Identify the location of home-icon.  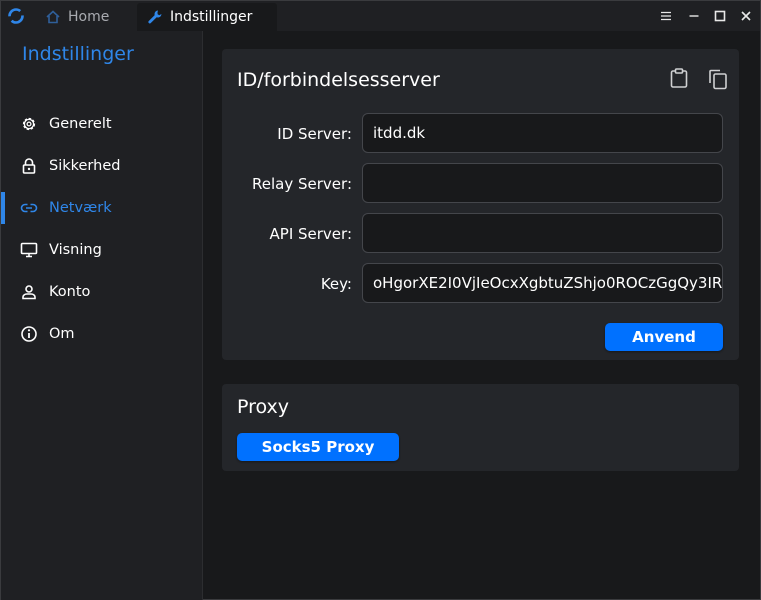
(53, 17).